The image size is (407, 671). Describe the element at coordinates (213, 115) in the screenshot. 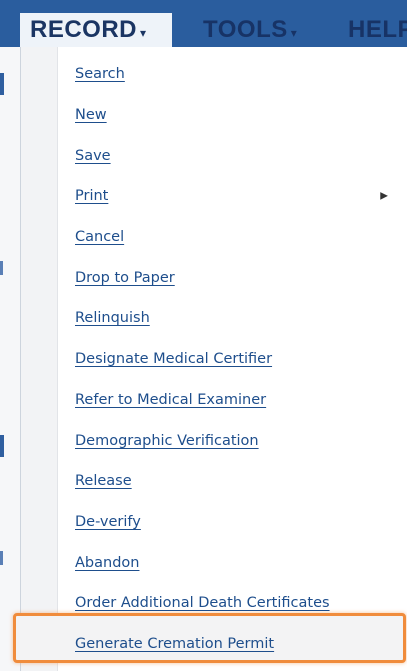

I see `menu-item-new: New` at that location.